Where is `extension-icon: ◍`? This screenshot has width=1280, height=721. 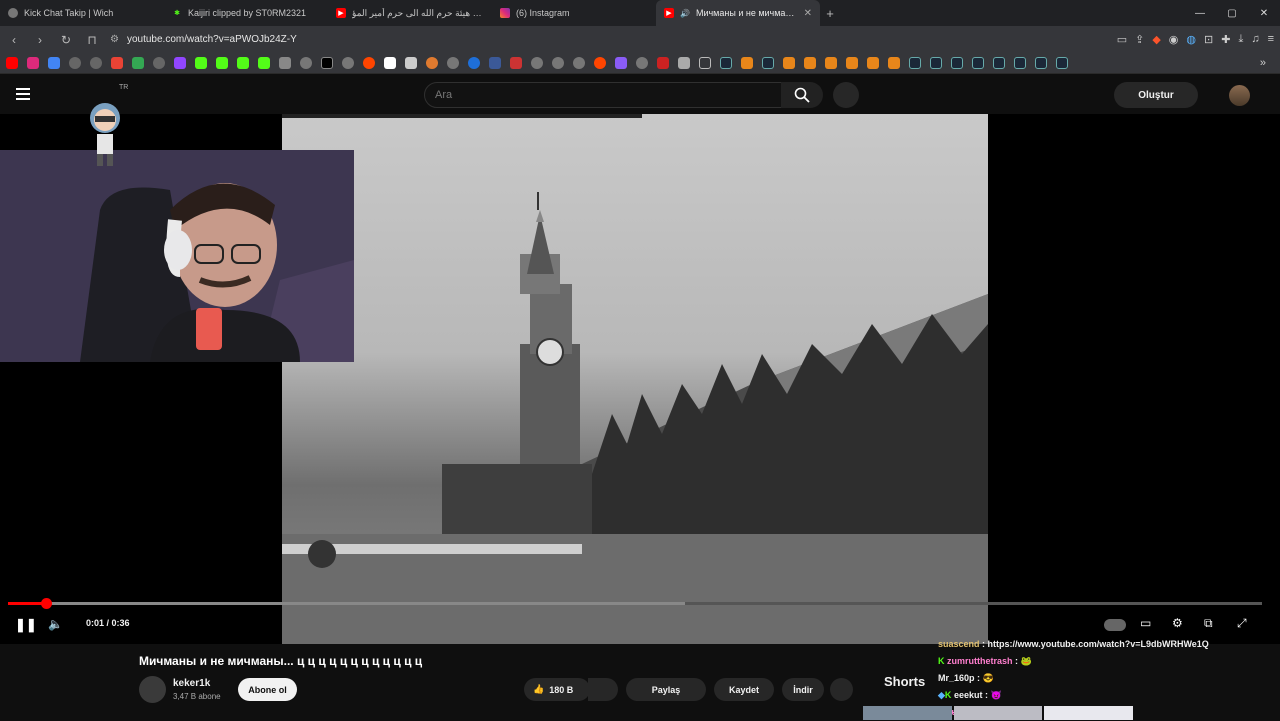 extension-icon: ◍ is located at coordinates (1191, 39).